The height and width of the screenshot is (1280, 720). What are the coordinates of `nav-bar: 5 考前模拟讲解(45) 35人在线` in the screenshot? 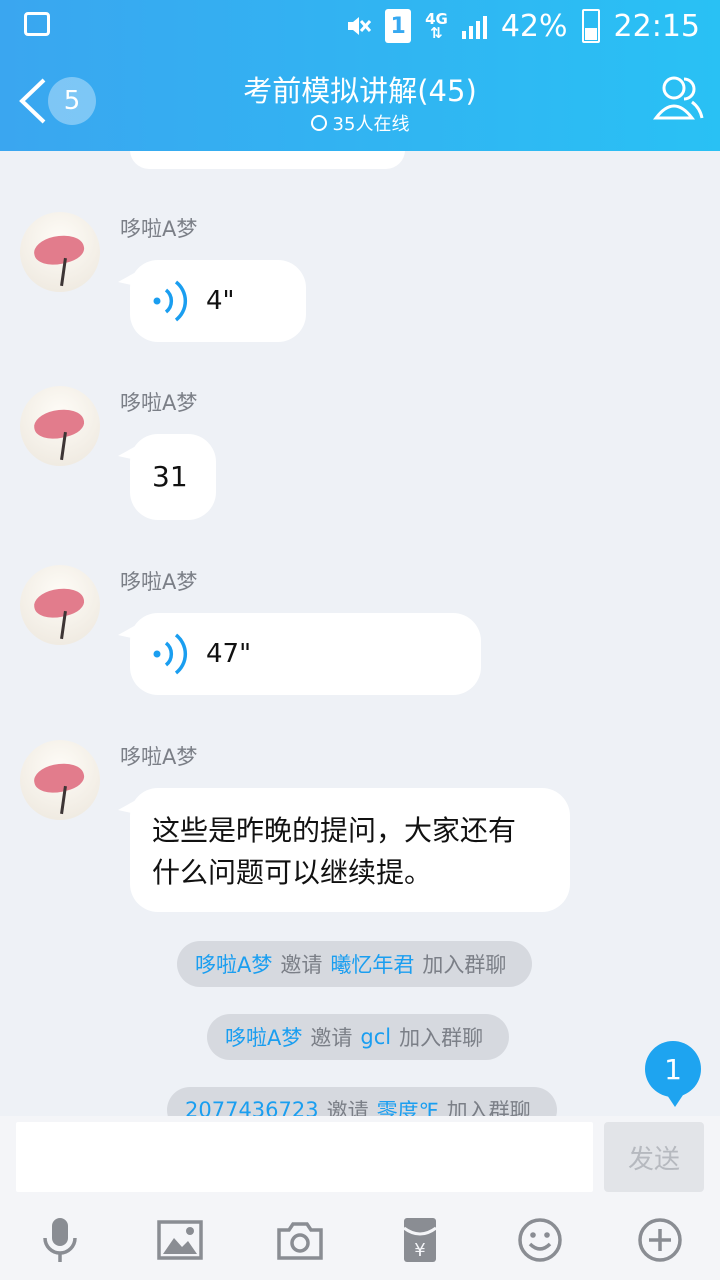 It's located at (360, 100).